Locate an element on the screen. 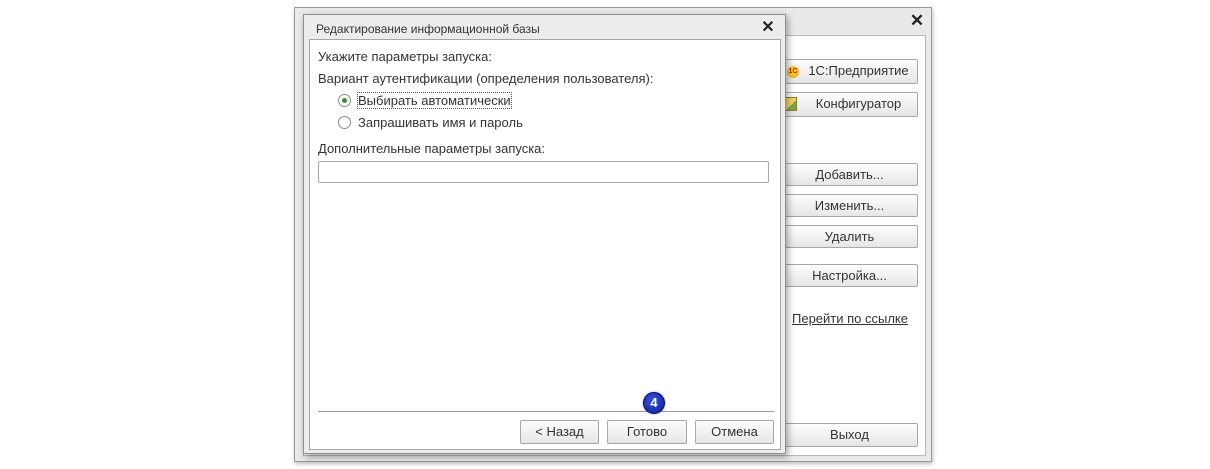 This screenshot has height=469, width=1210. back-button: < Назад is located at coordinates (559, 432).